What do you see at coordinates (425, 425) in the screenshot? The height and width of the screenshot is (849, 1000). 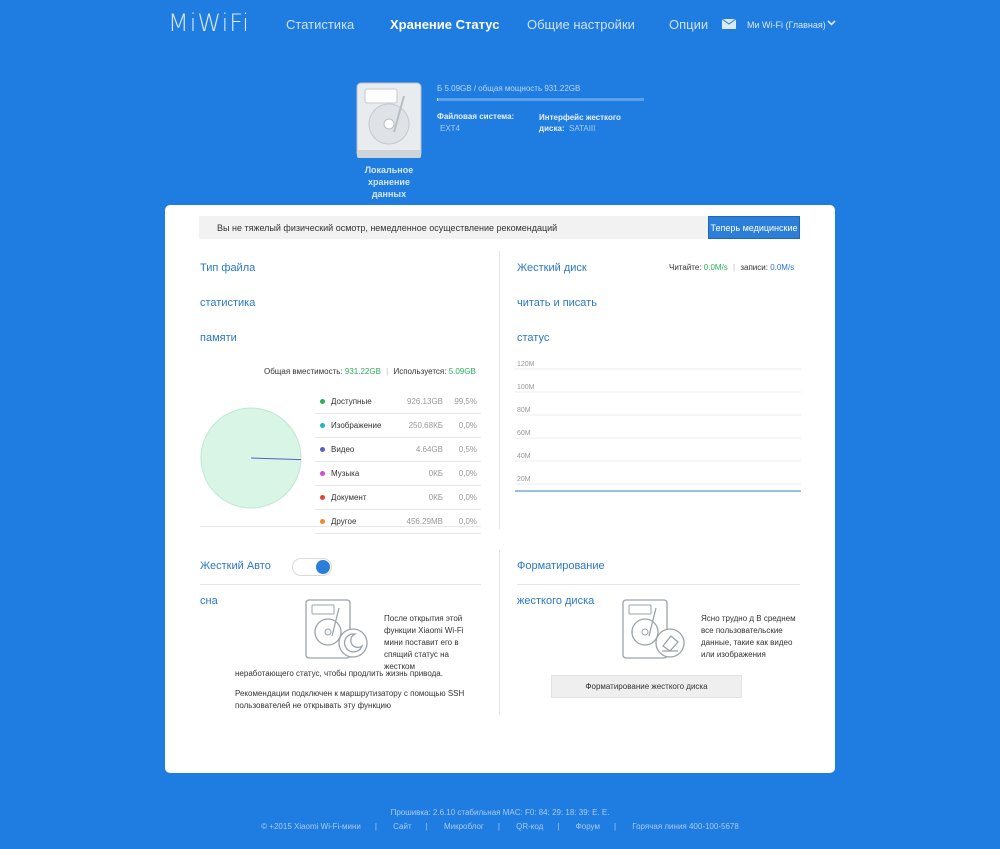 I see `legend-size: 250.68КБ` at bounding box center [425, 425].